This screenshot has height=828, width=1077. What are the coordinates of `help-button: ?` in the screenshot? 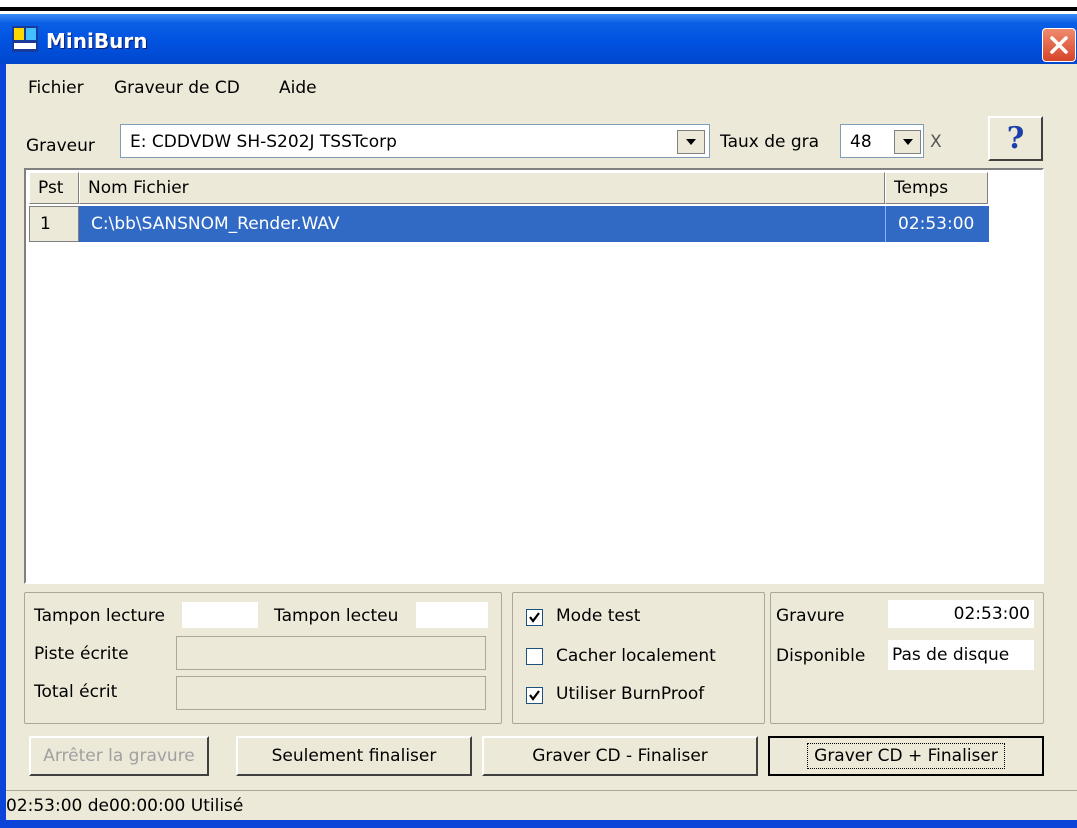 It's located at (1015, 138).